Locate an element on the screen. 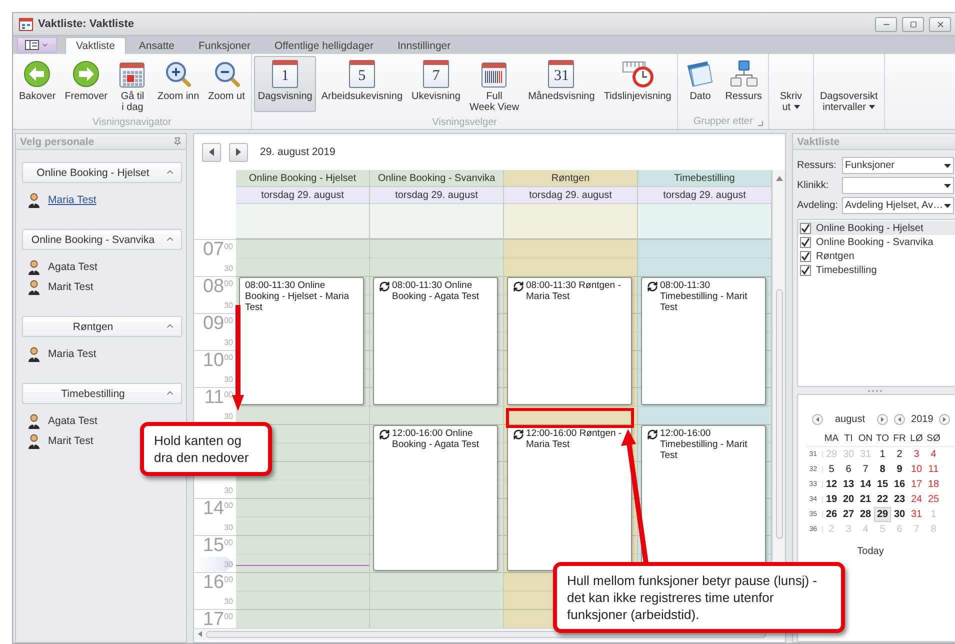  calendar-day: 12 is located at coordinates (831, 484).